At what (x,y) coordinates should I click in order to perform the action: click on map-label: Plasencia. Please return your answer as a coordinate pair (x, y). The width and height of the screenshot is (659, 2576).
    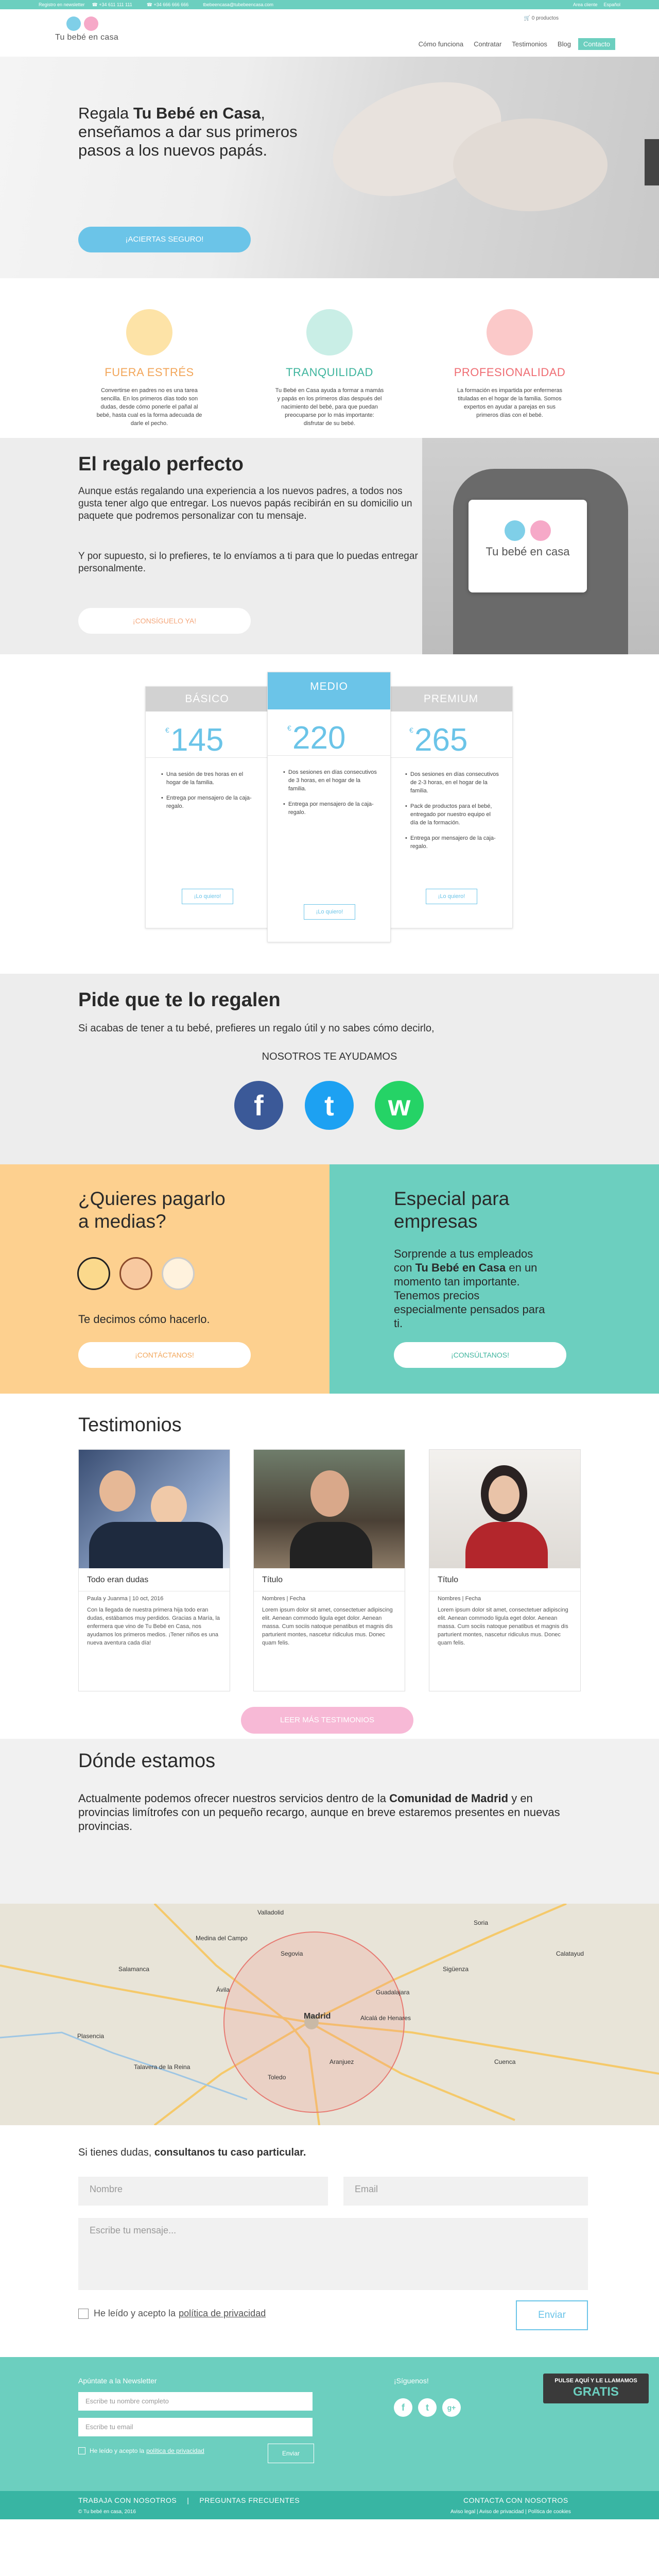
    Looking at the image, I should click on (91, 2036).